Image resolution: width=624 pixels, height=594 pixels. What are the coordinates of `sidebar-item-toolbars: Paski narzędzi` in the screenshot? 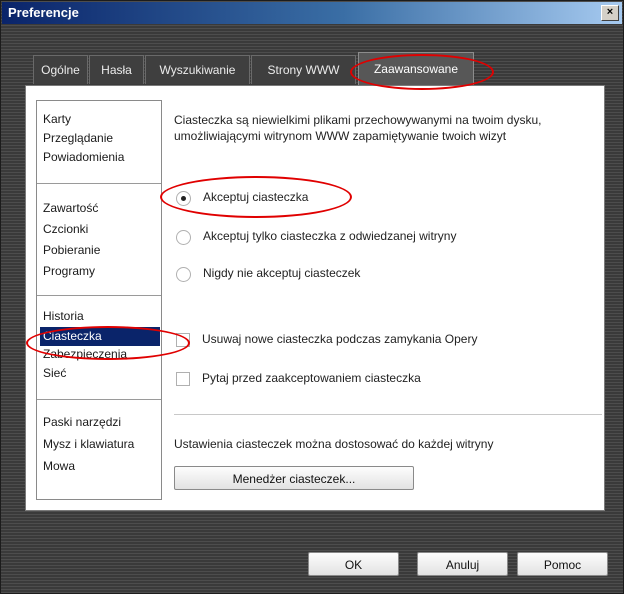 It's located at (82, 422).